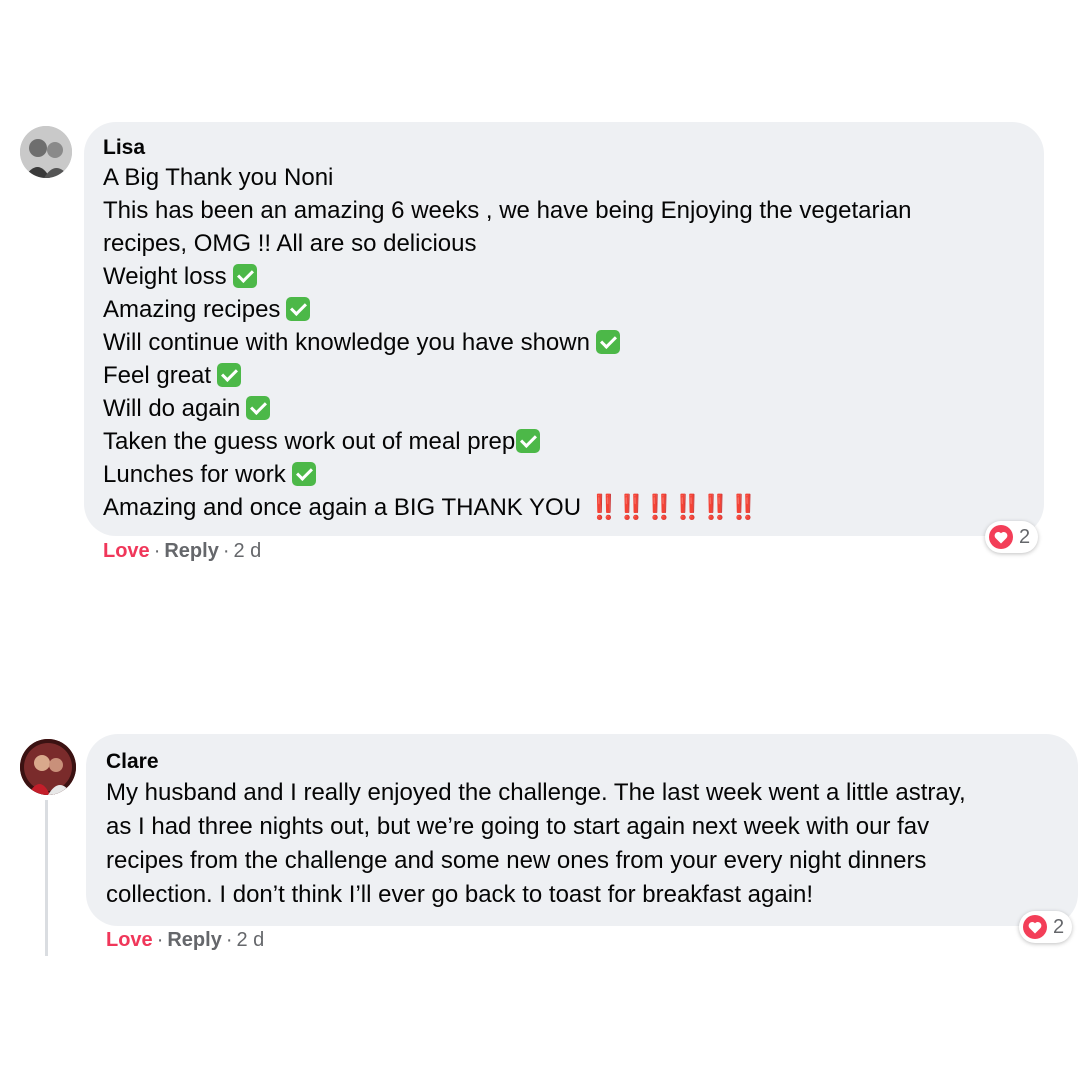 The image size is (1080, 1080). I want to click on comment-line: A Big Thank you Noni, so click(218, 177).